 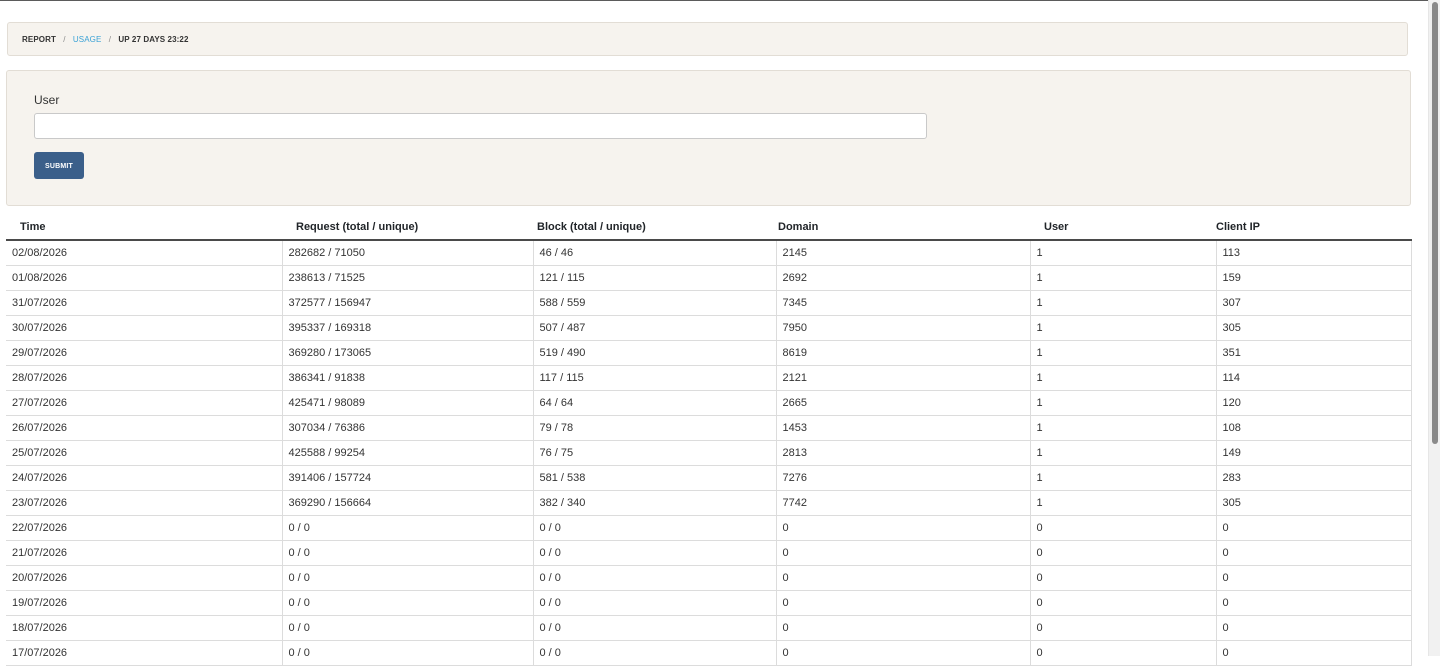 I want to click on column-header-request: Request (total / unique), so click(x=407, y=227).